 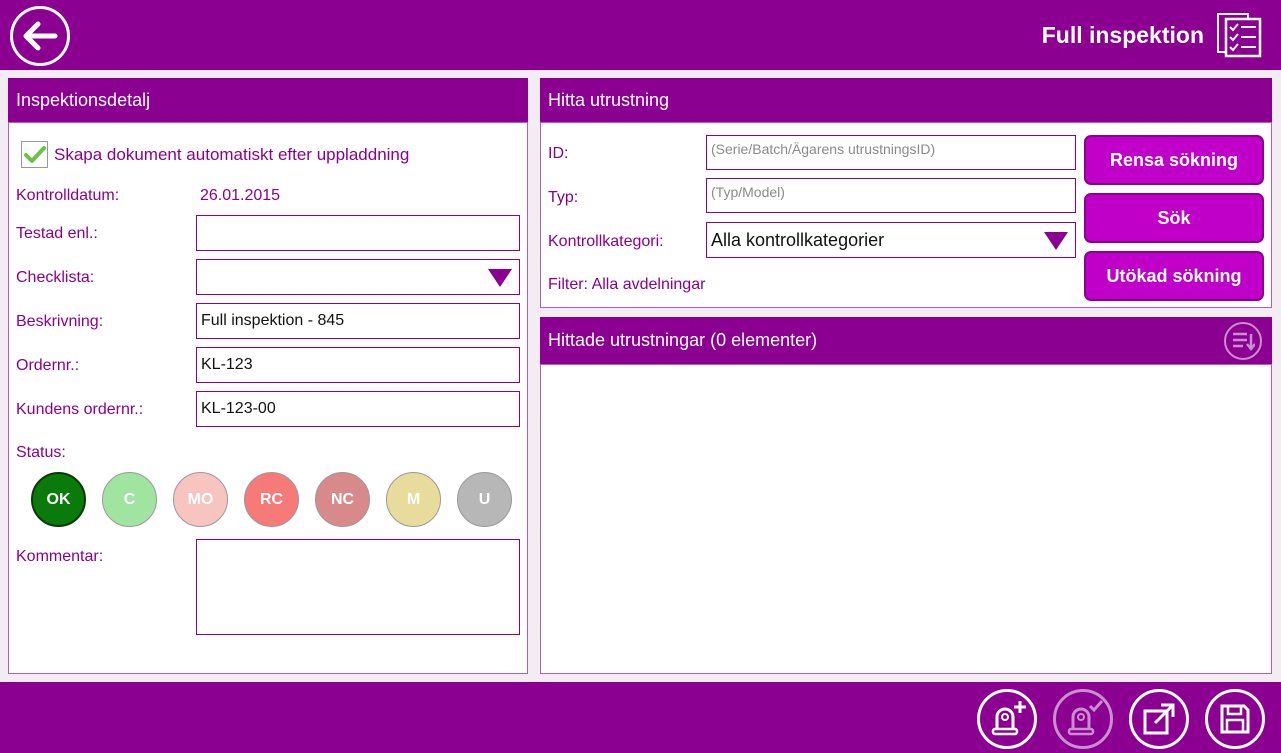 I want to click on status-m-button: M, so click(x=413, y=499).